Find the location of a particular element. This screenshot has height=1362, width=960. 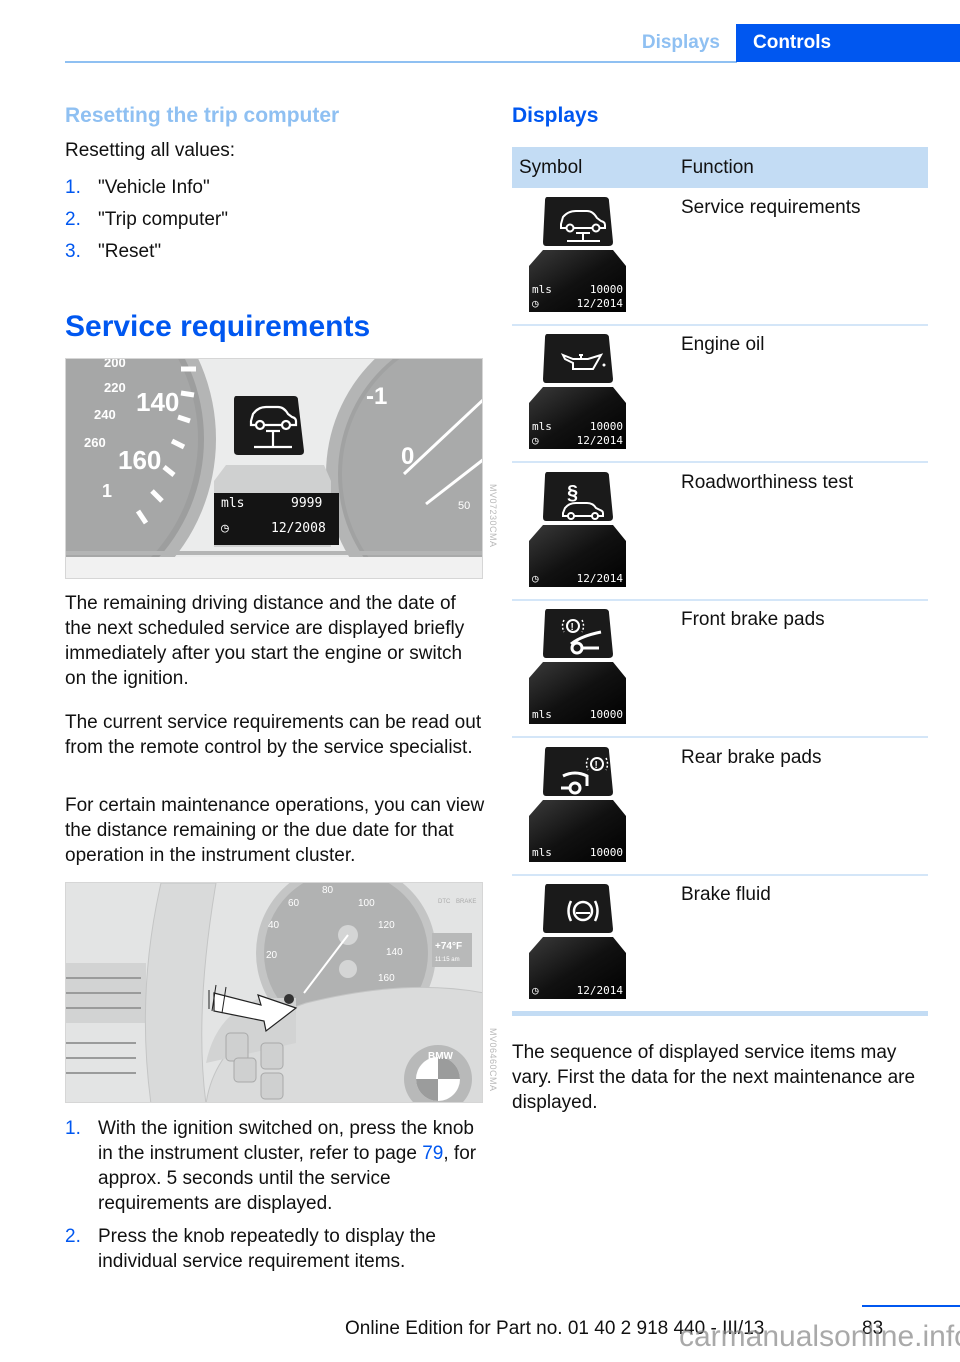

function-label: Engine oil is located at coordinates (723, 344).